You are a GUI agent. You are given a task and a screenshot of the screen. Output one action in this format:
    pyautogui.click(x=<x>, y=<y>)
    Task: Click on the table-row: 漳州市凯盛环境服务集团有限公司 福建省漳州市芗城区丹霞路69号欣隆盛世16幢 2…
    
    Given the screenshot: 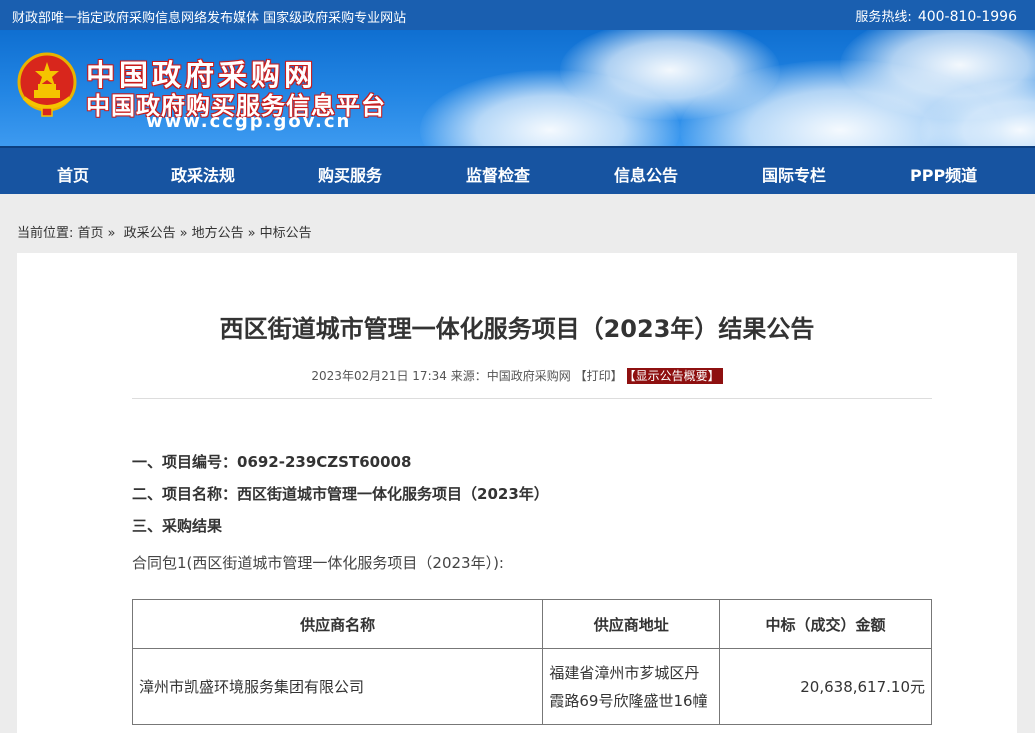 What is the action you would take?
    pyautogui.click(x=531, y=686)
    